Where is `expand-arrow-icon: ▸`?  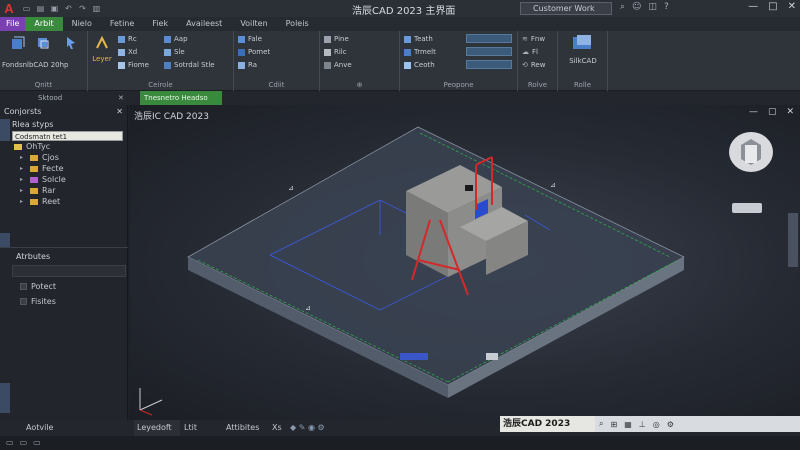 expand-arrow-icon: ▸ is located at coordinates (22, 201).